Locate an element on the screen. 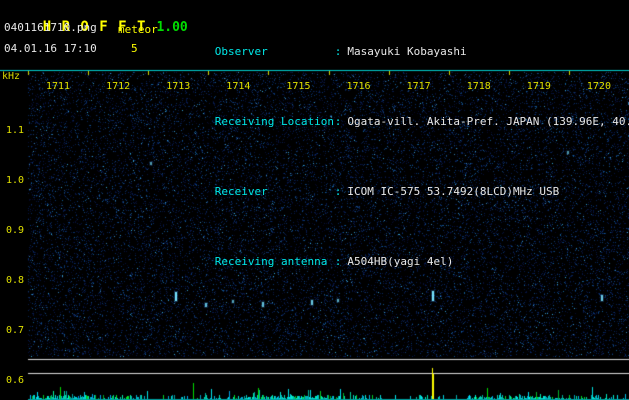 Image resolution: width=629 pixels, height=400 pixels. time-tick-label: 1719 is located at coordinates (538, 86).